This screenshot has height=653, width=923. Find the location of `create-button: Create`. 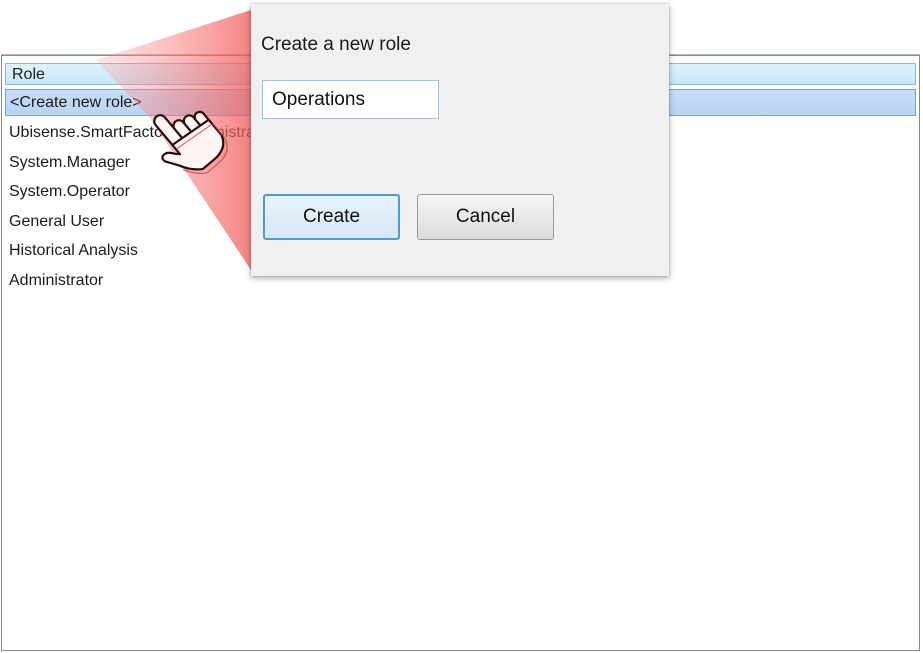

create-button: Create is located at coordinates (331, 217).